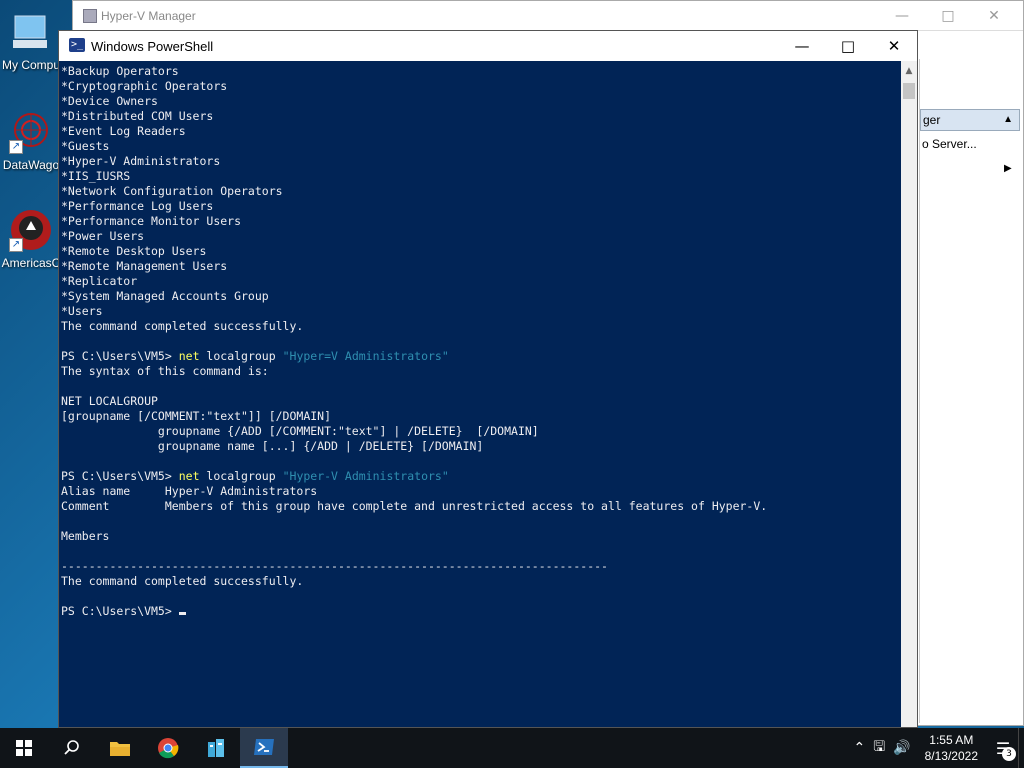 The height and width of the screenshot is (768, 1024). I want to click on console-command-argument: "Hyper-V Administrators", so click(365, 476).